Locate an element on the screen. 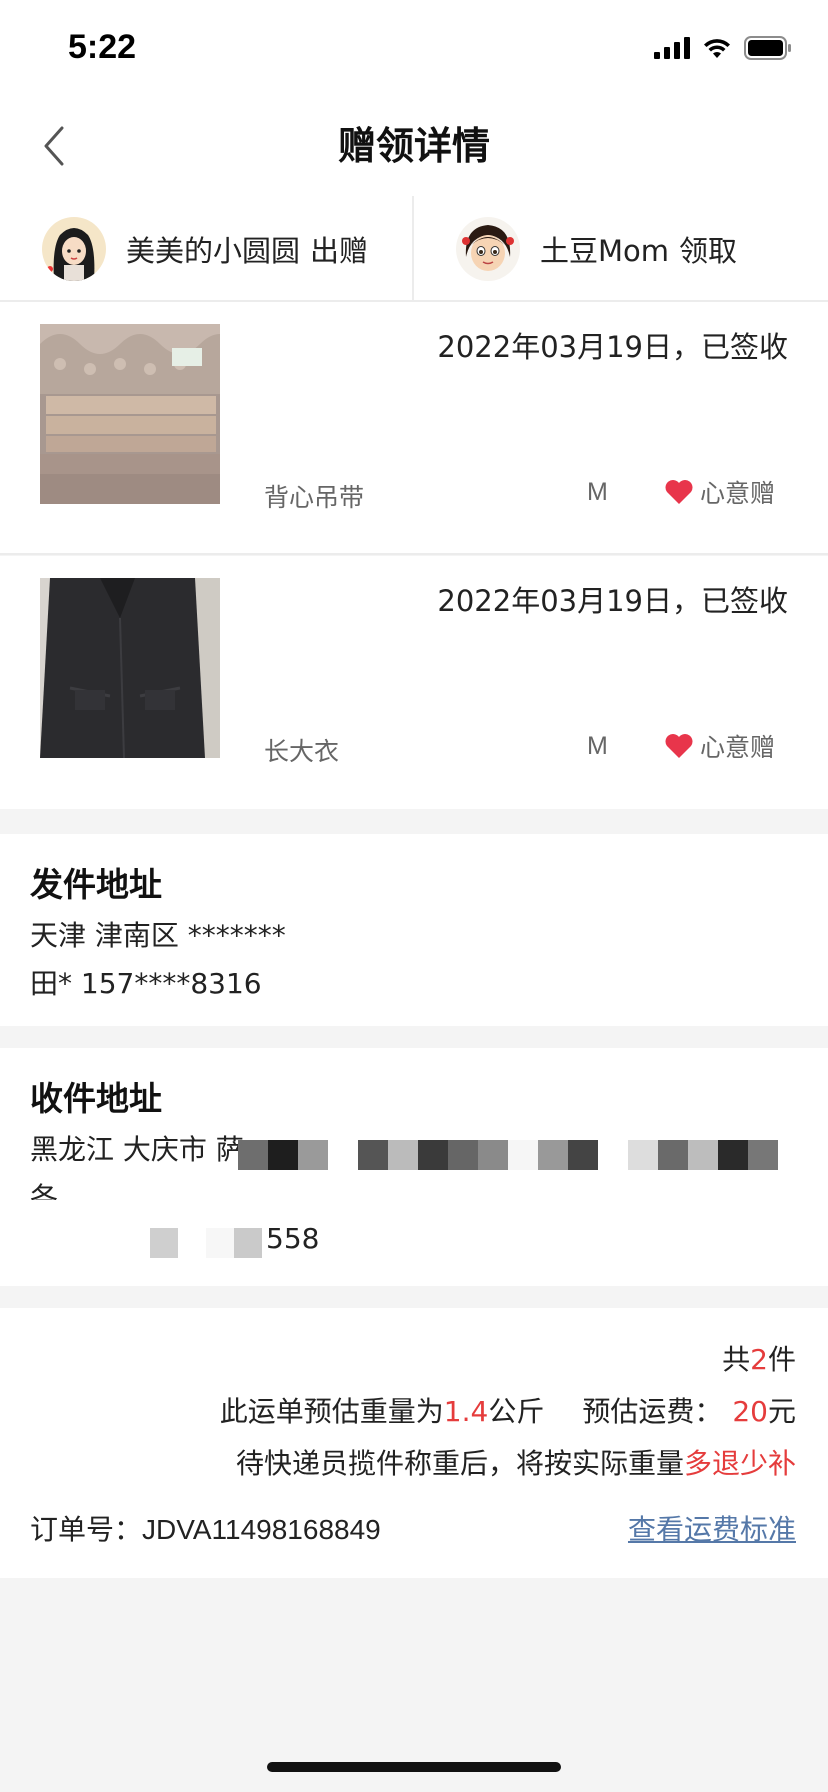 Image resolution: width=828 pixels, height=1792 pixels. sender-contact-line: 田* 157****8316 is located at coordinates (146, 983).